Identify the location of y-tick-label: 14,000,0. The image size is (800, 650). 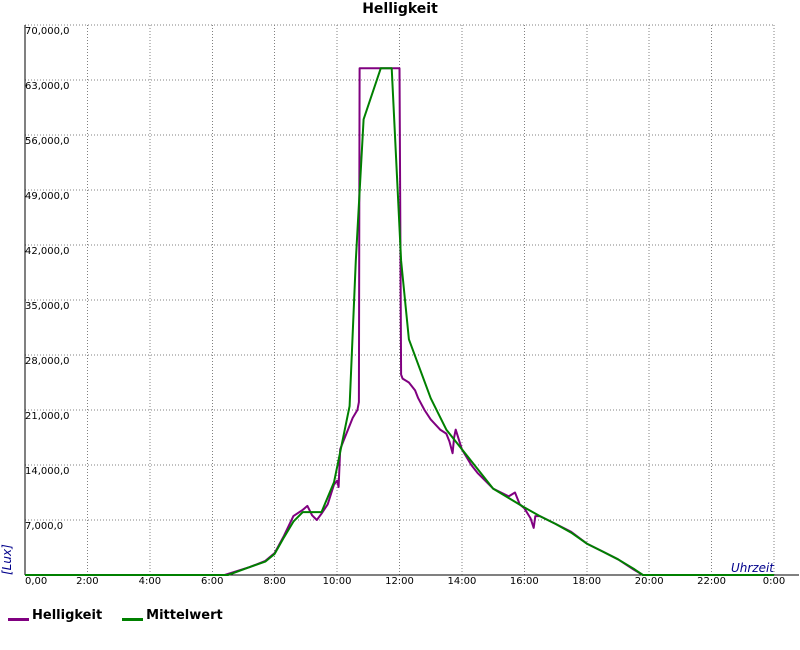
(47, 471).